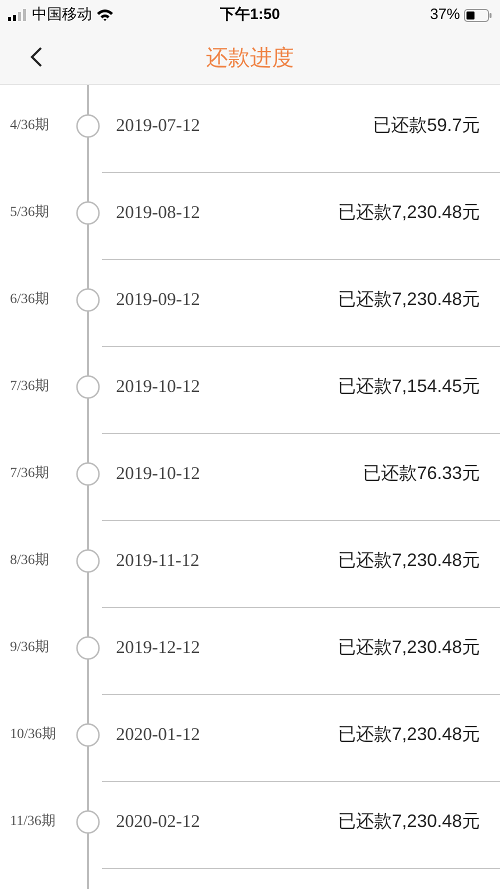  What do you see at coordinates (426, 125) in the screenshot?
I see `paid-amount: 已还款59.7元` at bounding box center [426, 125].